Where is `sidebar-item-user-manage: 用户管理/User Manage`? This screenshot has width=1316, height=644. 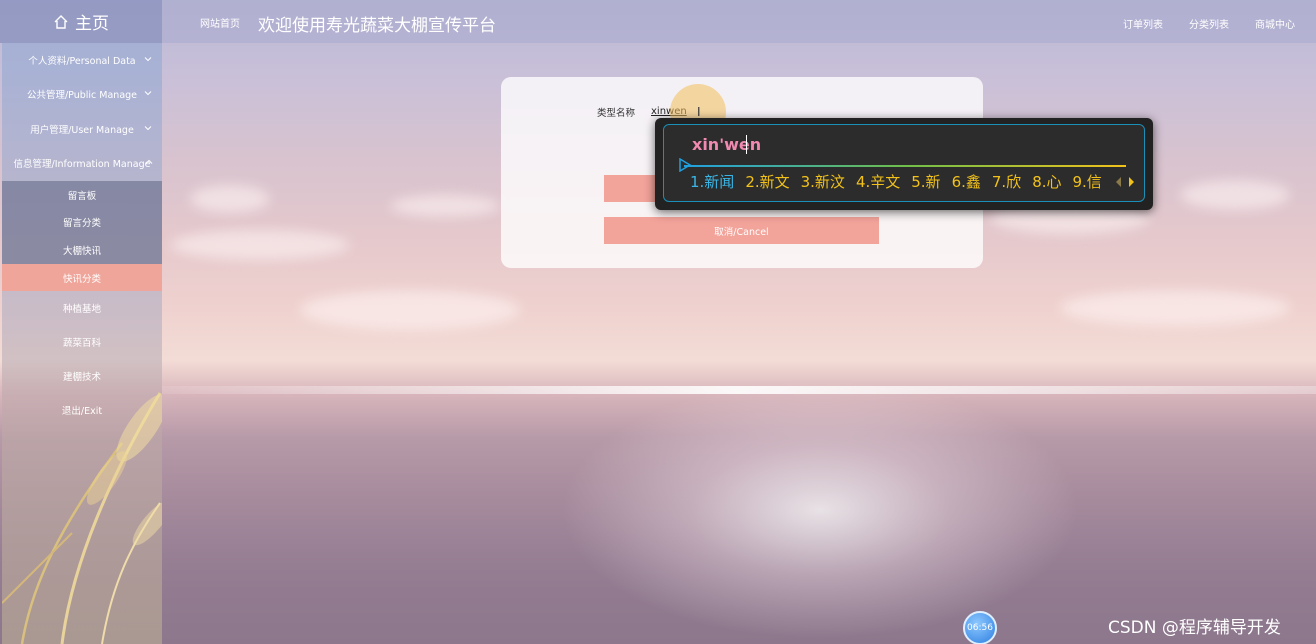 sidebar-item-user-manage: 用户管理/User Manage is located at coordinates (82, 129).